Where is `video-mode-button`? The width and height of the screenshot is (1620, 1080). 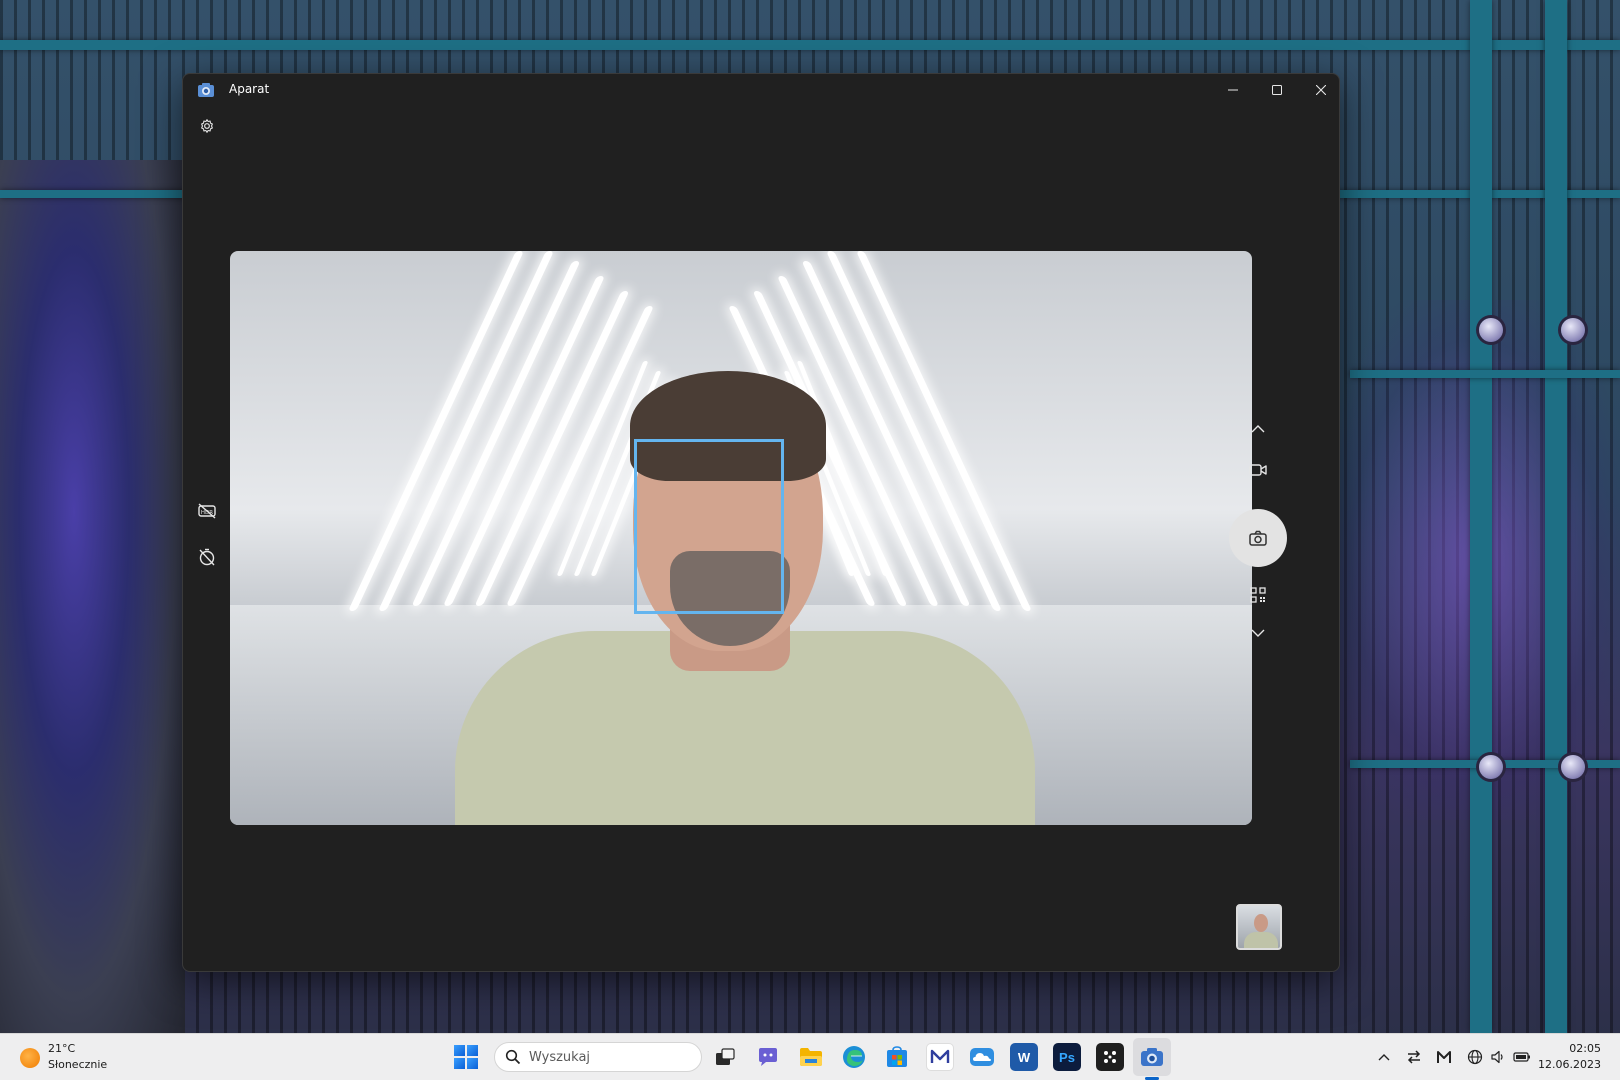 video-mode-button is located at coordinates (1258, 470).